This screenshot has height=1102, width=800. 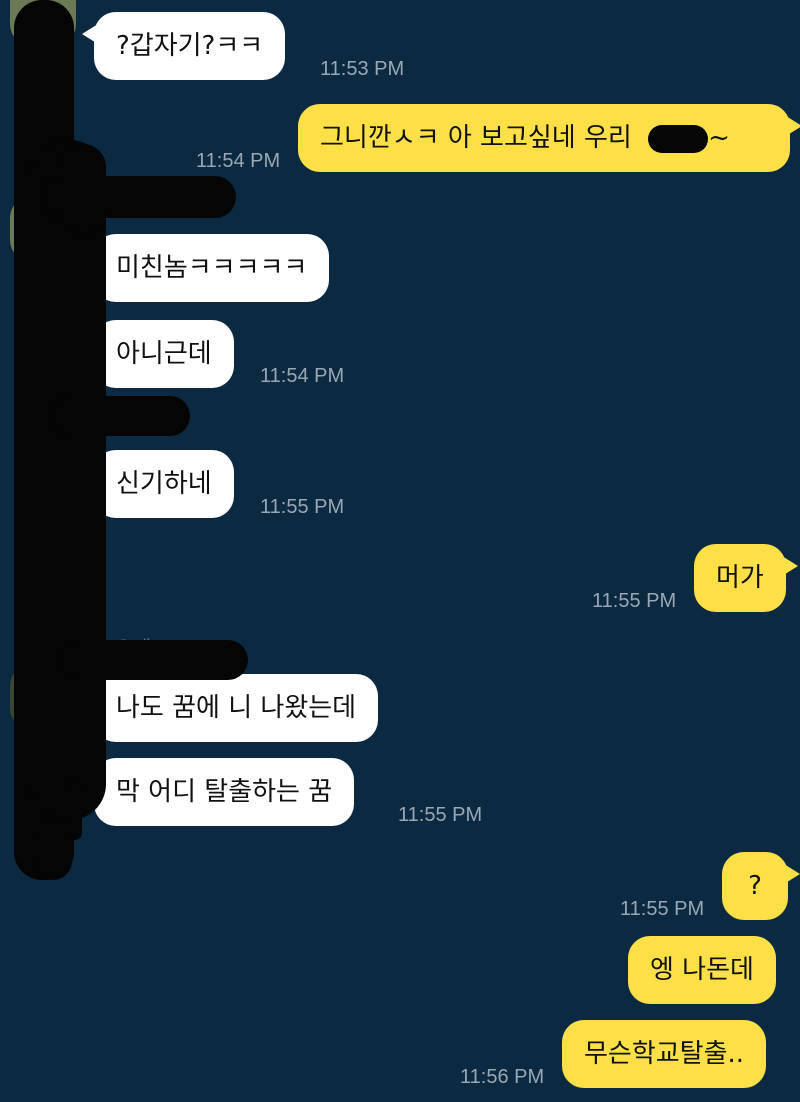 What do you see at coordinates (740, 578) in the screenshot?
I see `message-text: 머가` at bounding box center [740, 578].